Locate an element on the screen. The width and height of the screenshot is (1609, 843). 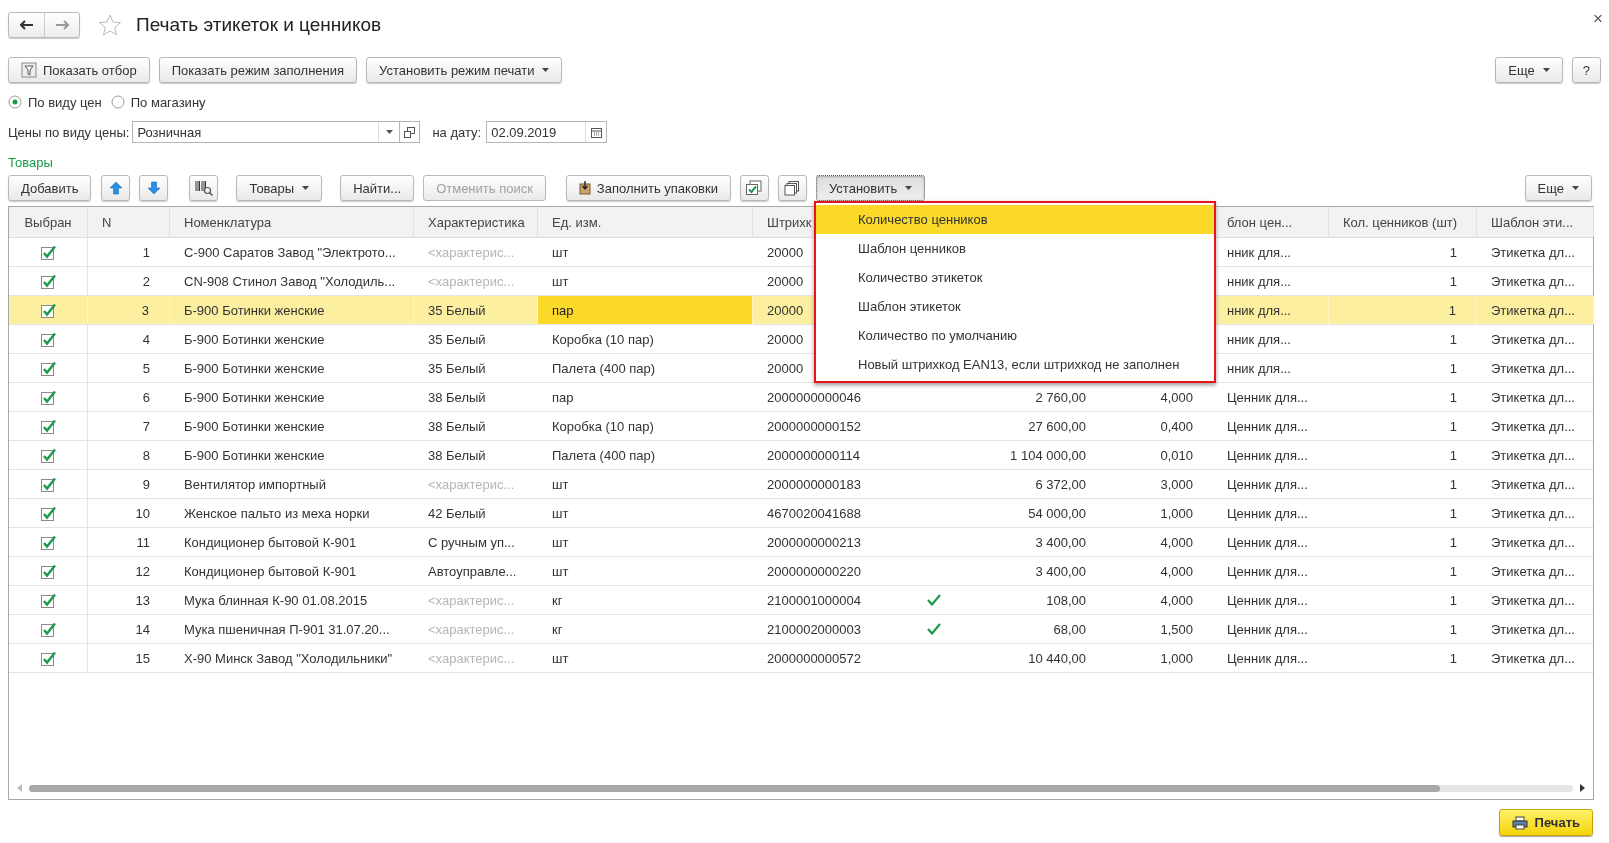
toolbar-button: Установить режим печати is located at coordinates (464, 70).